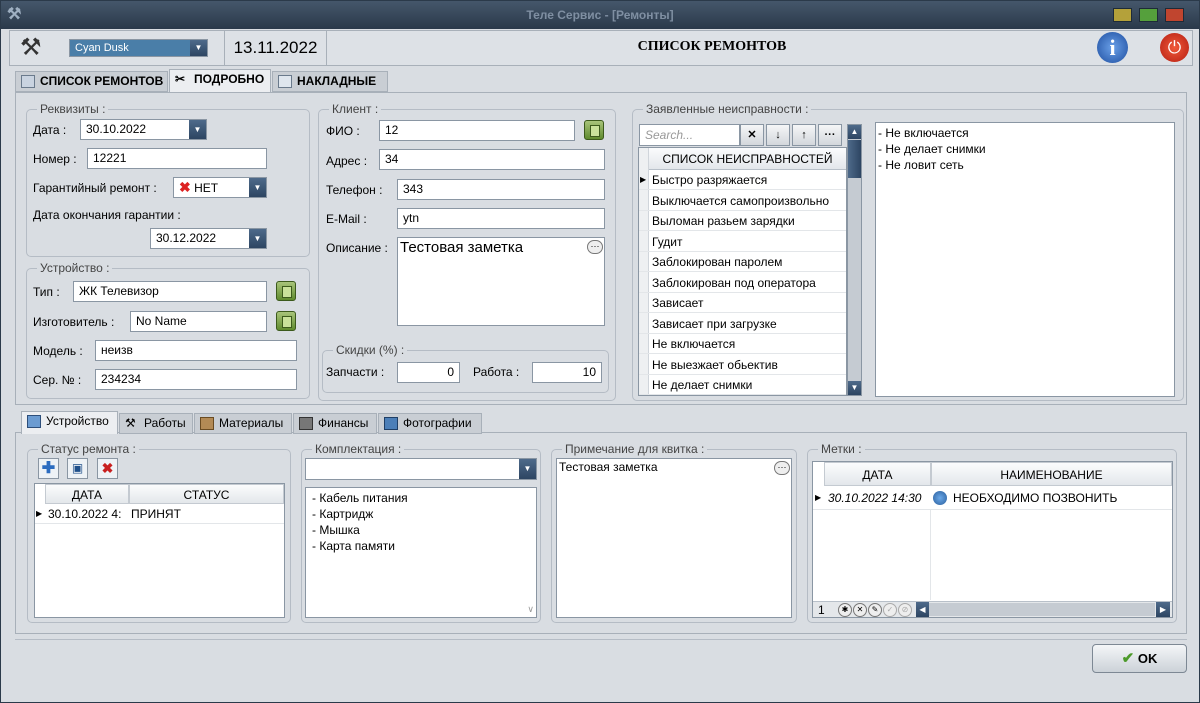  What do you see at coordinates (854, 260) in the screenshot?
I see `fault-list-scrollbar: ▲ ▼` at bounding box center [854, 260].